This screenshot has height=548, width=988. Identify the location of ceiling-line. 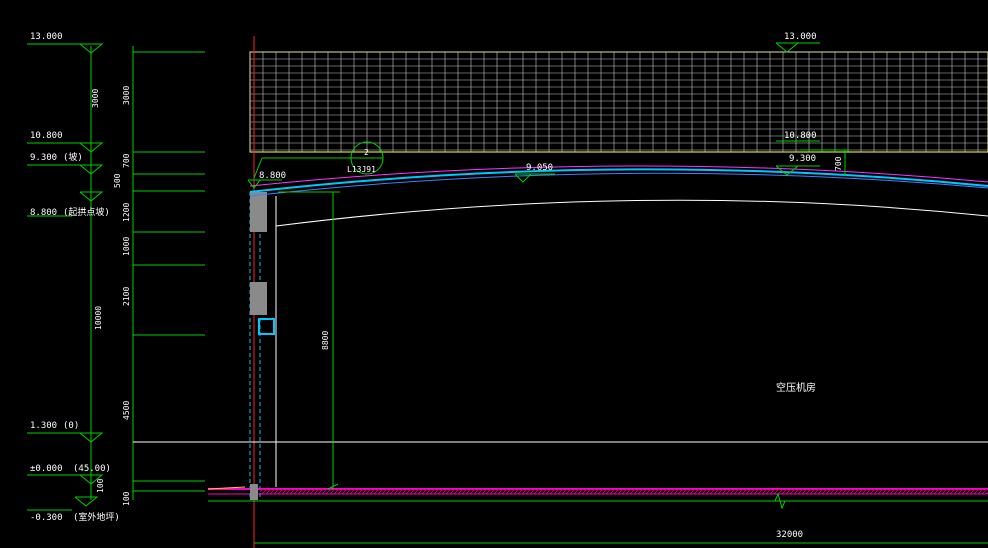
(631, 213).